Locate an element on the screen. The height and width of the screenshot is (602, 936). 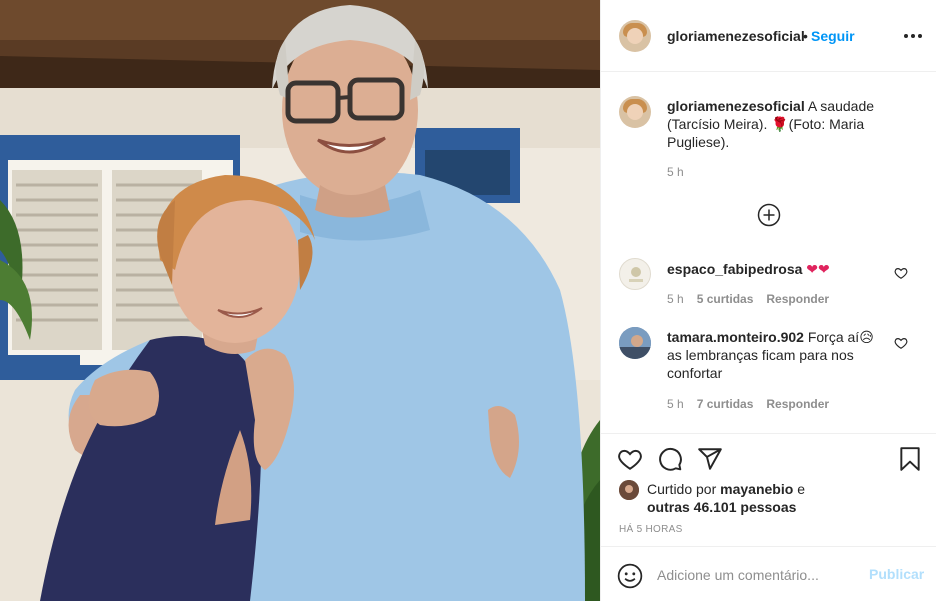
author-username: gloriamenezesoficial is located at coordinates (736, 36).